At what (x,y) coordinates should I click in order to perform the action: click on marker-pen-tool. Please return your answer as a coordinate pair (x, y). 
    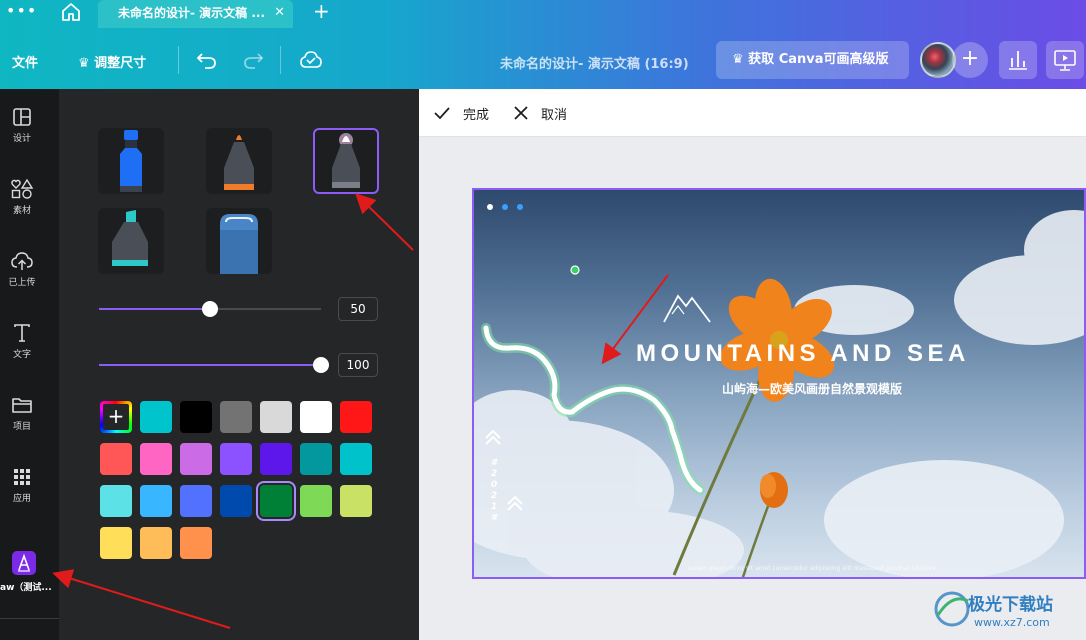
    Looking at the image, I should click on (131, 161).